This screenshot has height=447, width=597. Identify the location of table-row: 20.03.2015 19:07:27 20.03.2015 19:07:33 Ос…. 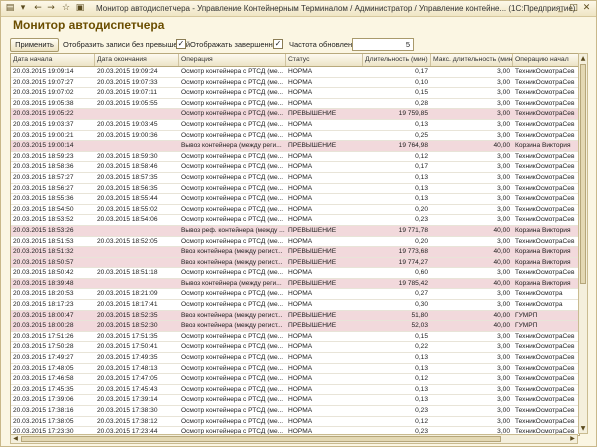
(295, 83).